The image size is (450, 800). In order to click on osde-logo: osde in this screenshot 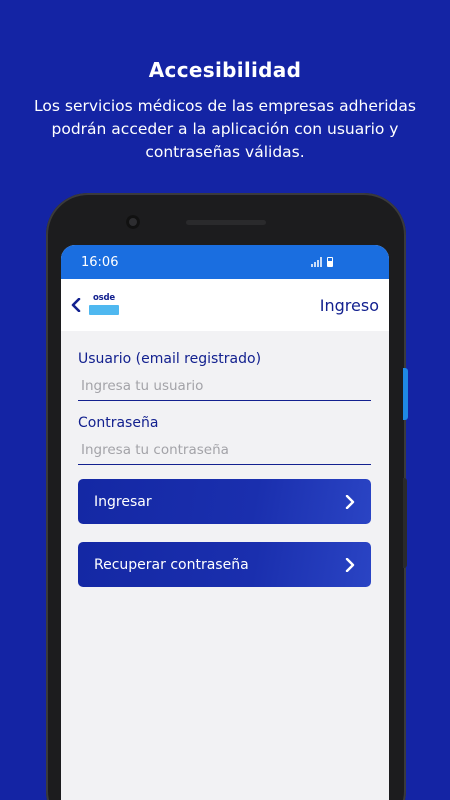, I will do `click(104, 305)`.